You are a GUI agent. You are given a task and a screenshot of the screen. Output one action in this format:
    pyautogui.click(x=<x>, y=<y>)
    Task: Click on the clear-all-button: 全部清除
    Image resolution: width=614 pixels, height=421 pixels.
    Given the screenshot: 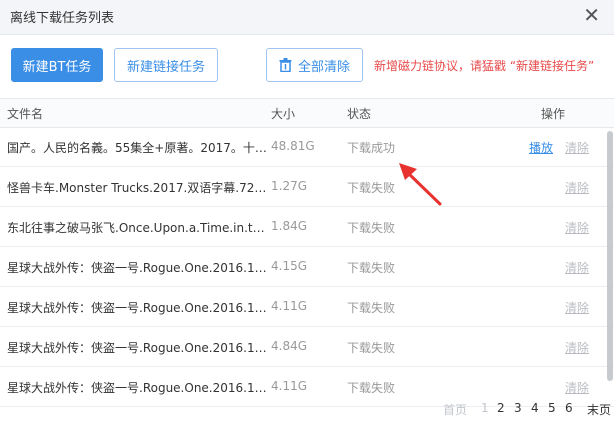 What is the action you would take?
    pyautogui.click(x=314, y=65)
    